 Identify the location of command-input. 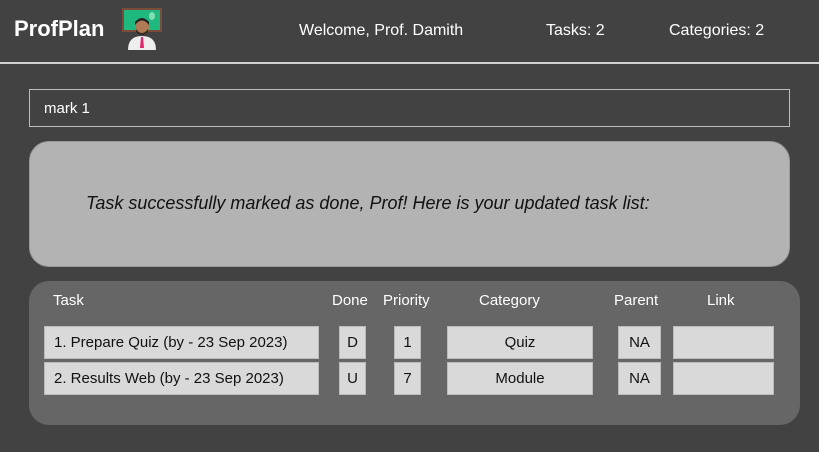
(409, 108).